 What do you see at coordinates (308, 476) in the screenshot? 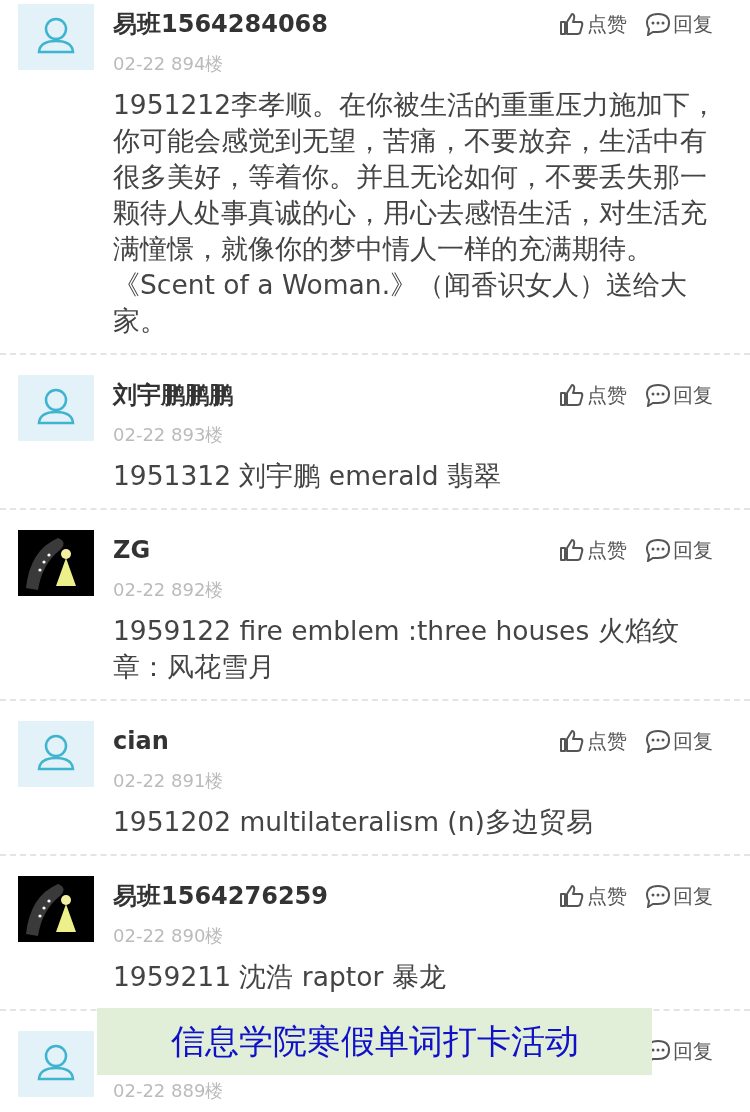
I see `comment-text: 1951312 刘宇鹏 emerald 翡翠` at bounding box center [308, 476].